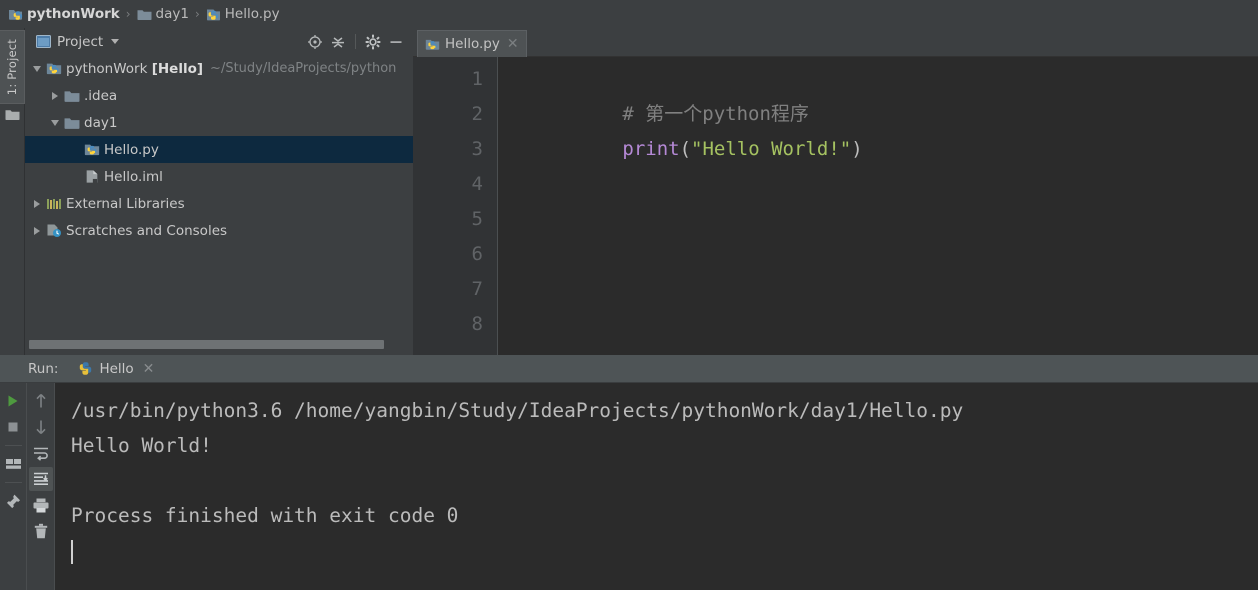  I want to click on scratches-icon, so click(53, 231).